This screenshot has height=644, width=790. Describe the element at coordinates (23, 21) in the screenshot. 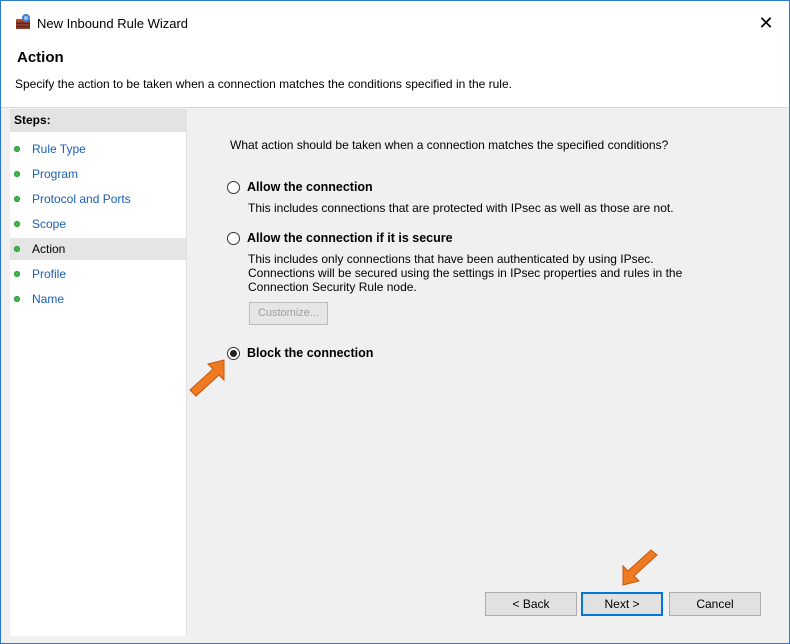

I see `firewall-app-icon` at that location.